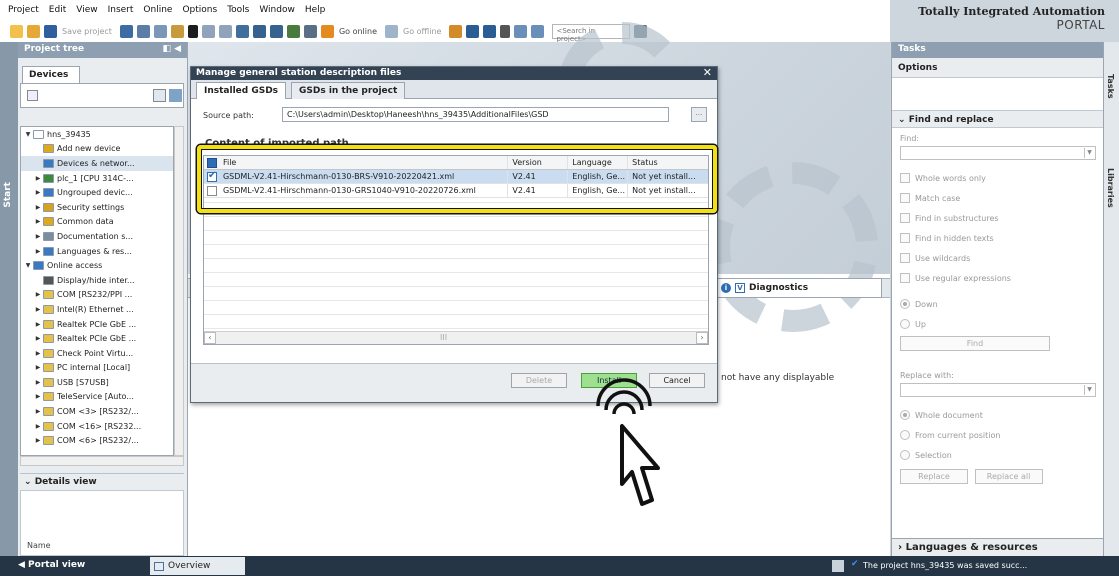 This screenshot has width=1119, height=576. Describe the element at coordinates (998, 435) in the screenshot. I see `replace-scope-radio: From current position` at that location.